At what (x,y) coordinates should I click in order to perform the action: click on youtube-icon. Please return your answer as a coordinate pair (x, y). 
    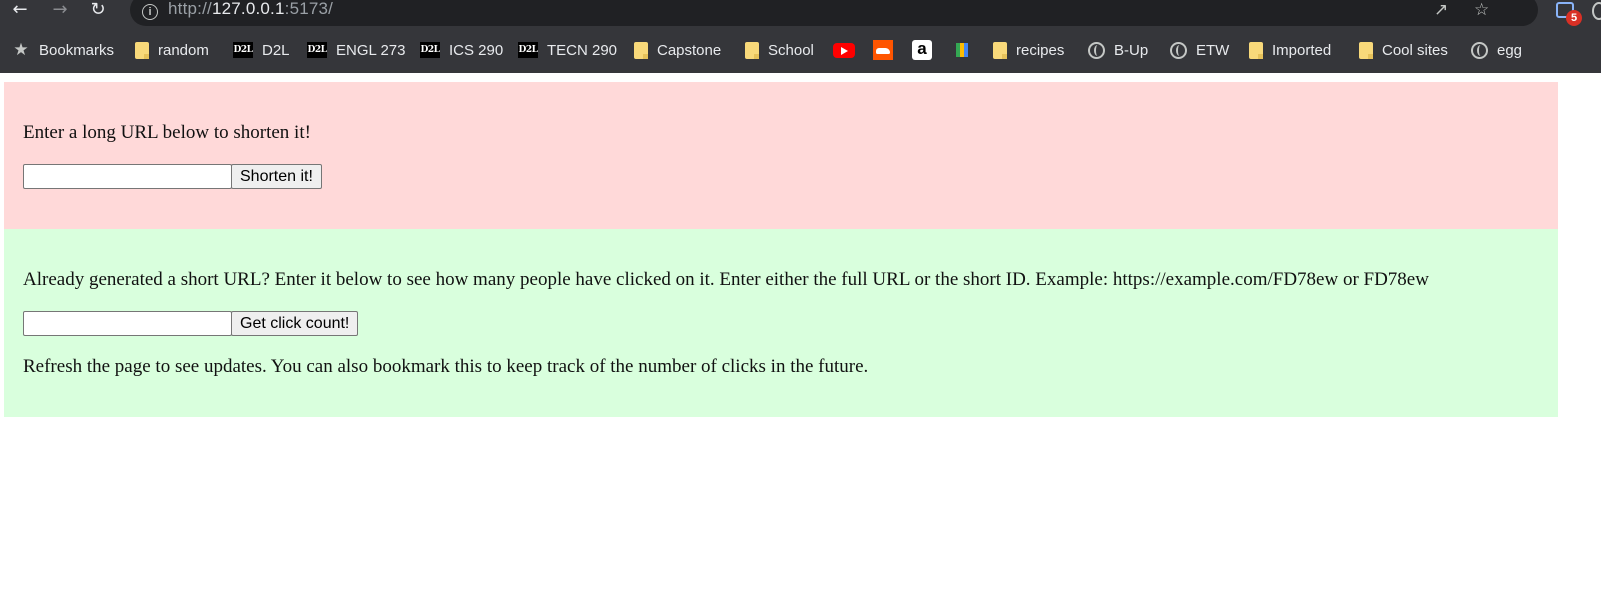
    Looking at the image, I should click on (844, 50).